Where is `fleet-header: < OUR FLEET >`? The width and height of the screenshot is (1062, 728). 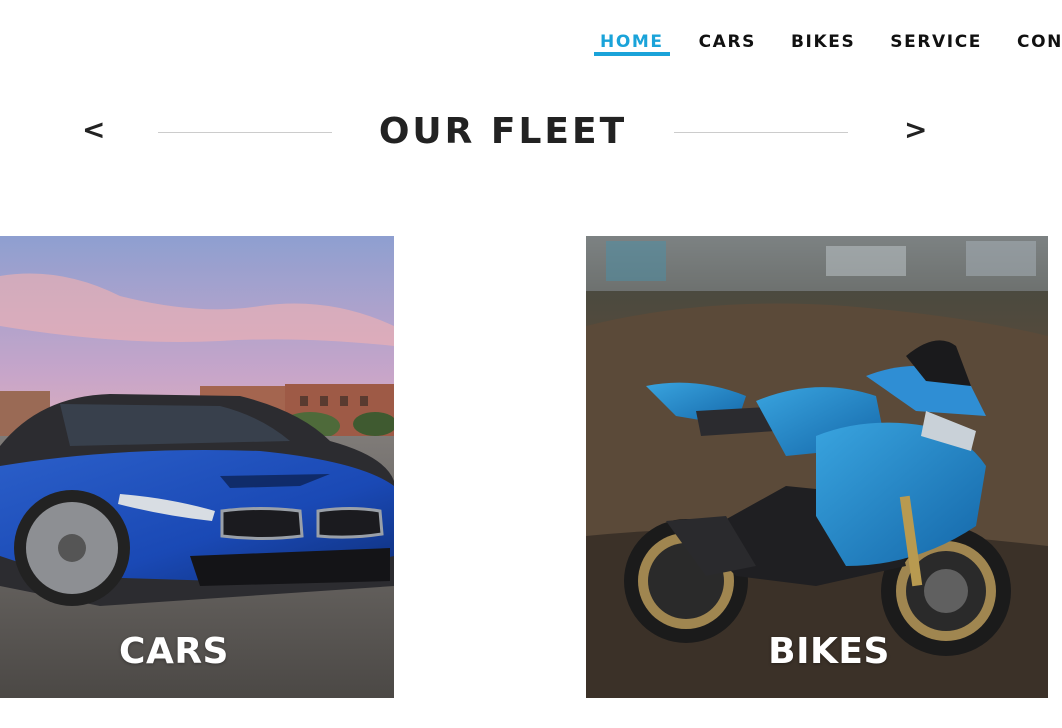
fleet-header: < OUR FLEET > is located at coordinates (531, 134).